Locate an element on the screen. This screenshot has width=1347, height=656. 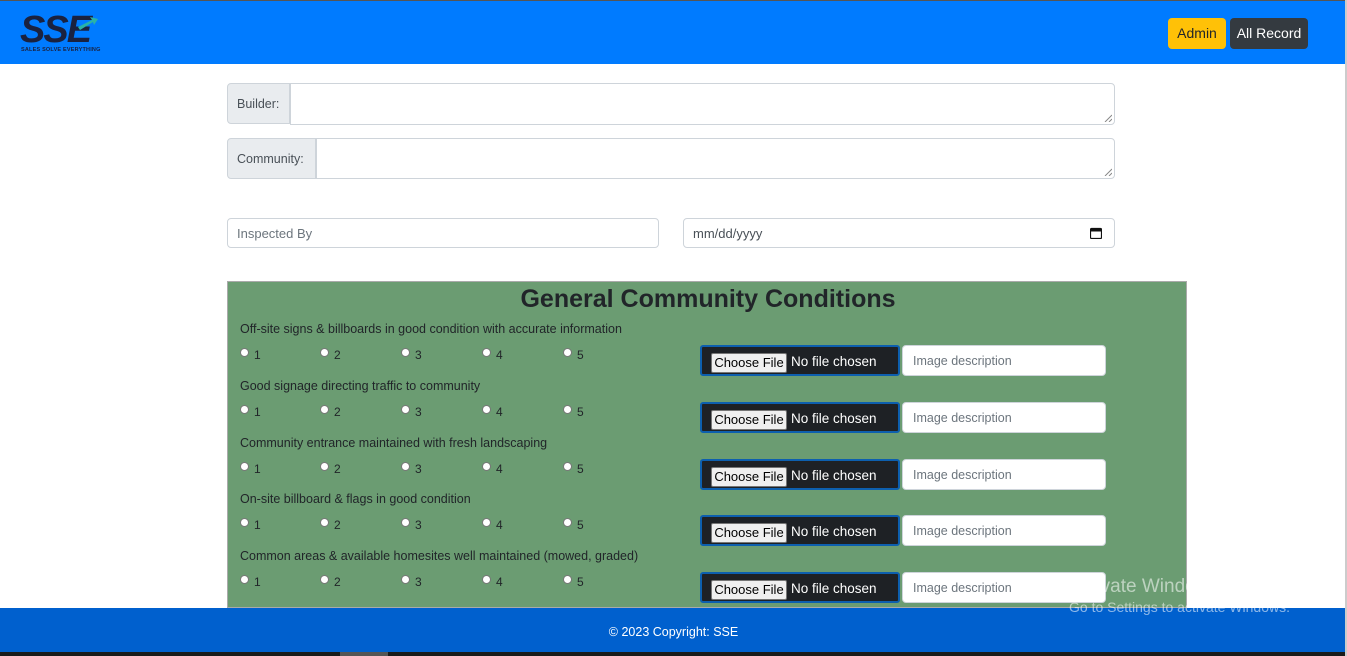
horizontal-scrollbar is located at coordinates (673, 654).